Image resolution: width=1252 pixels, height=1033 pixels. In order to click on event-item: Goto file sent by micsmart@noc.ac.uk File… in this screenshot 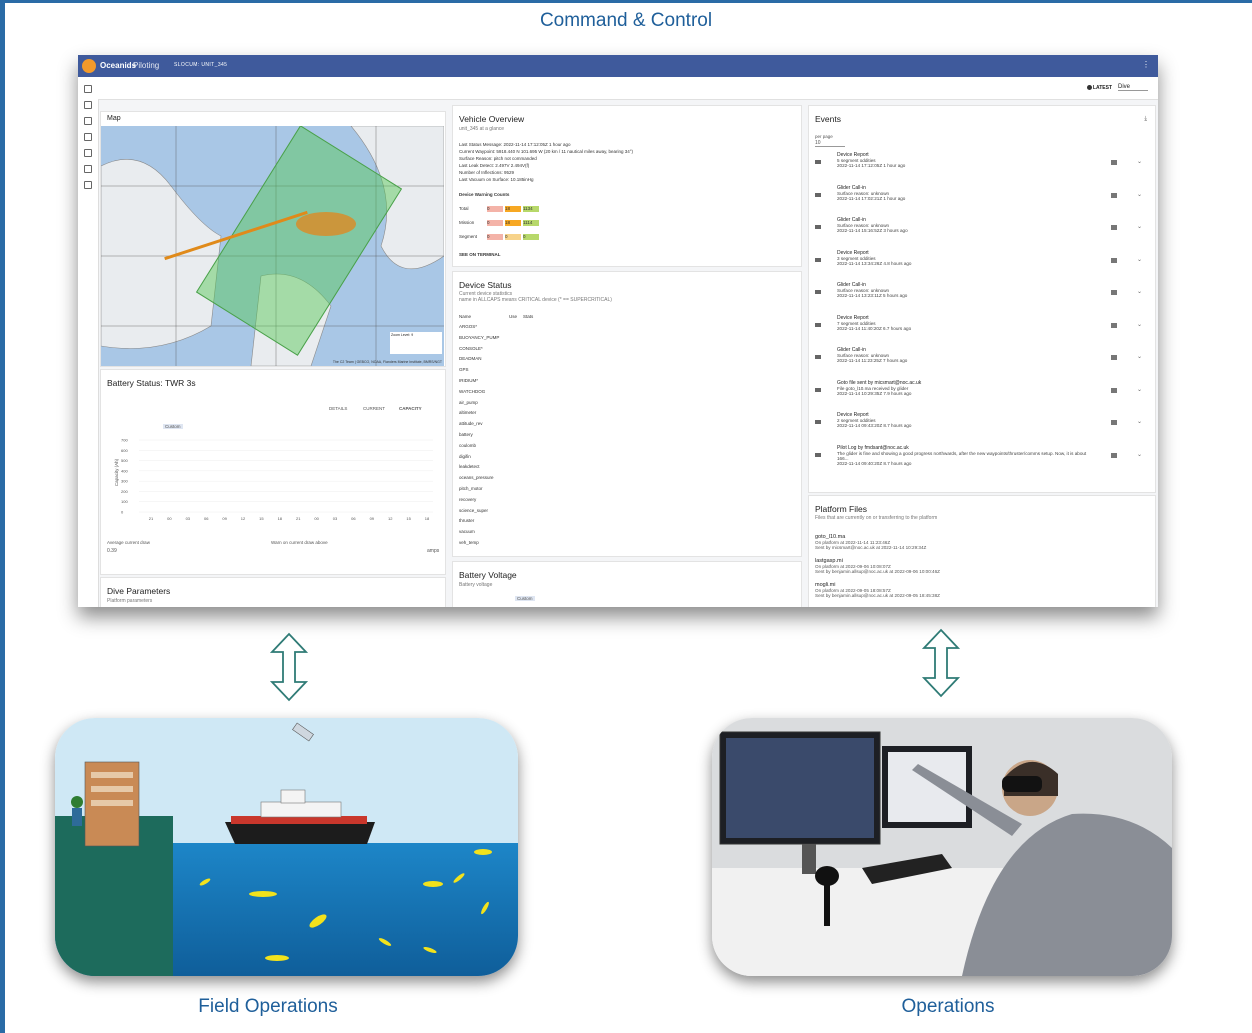, I will do `click(980, 393)`.